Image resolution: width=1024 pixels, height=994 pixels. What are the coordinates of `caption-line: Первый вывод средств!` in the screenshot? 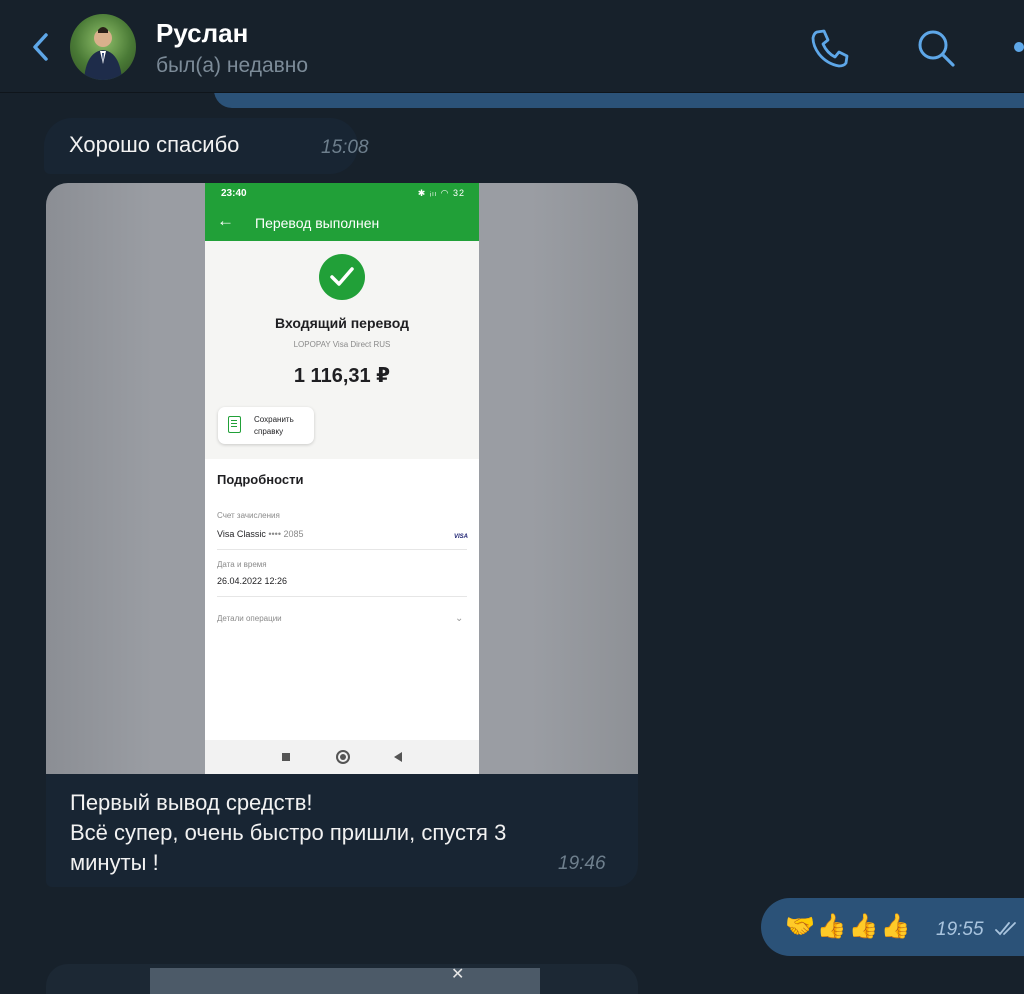 It's located at (191, 802).